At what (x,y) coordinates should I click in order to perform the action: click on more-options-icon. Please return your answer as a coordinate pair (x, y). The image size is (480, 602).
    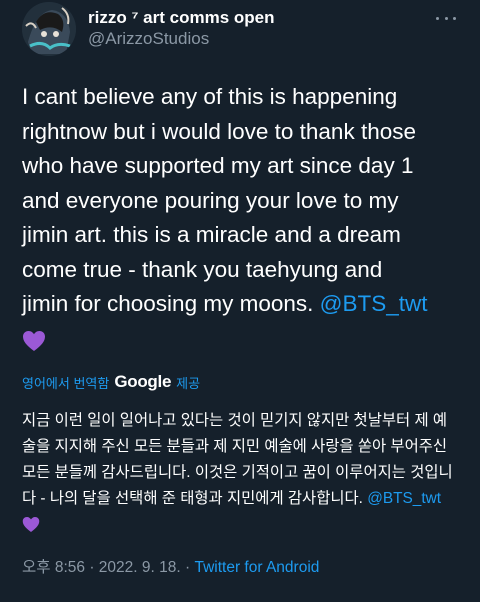
    Looking at the image, I should click on (446, 18).